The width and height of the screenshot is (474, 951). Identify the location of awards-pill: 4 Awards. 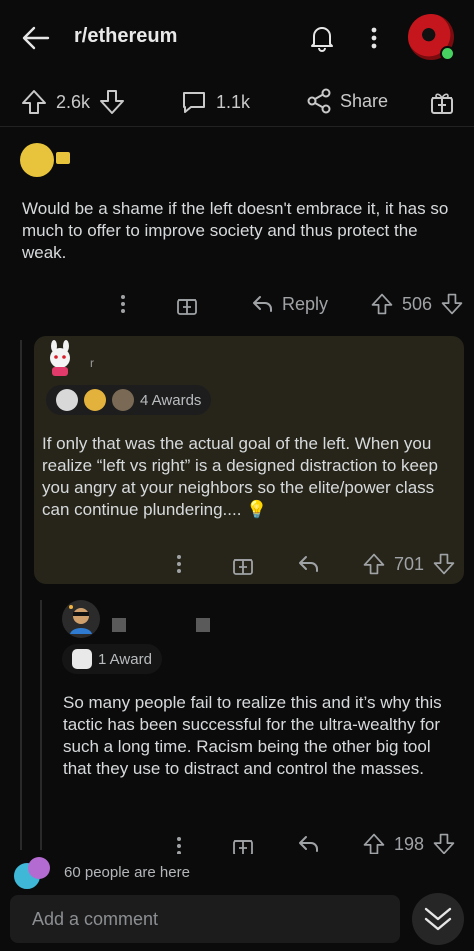
(129, 400).